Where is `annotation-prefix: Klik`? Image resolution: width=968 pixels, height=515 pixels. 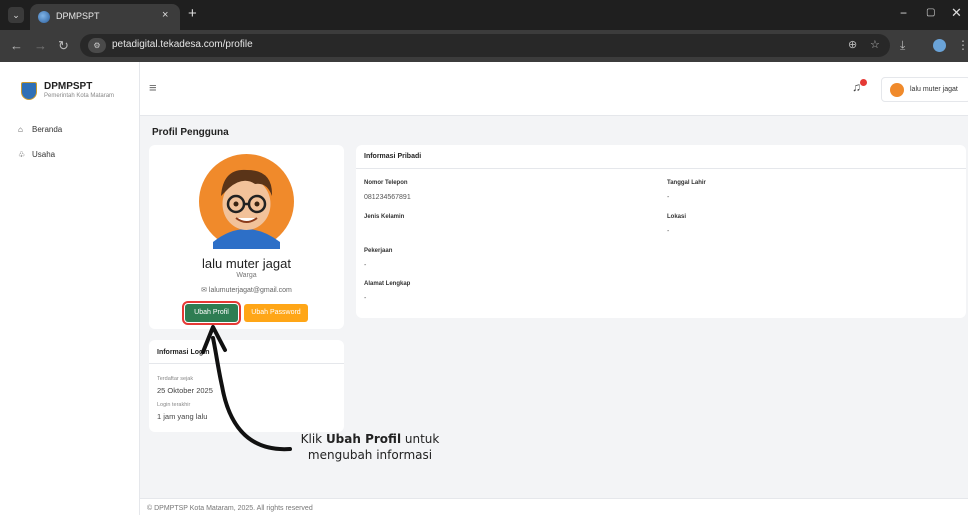
annotation-prefix: Klik is located at coordinates (313, 439).